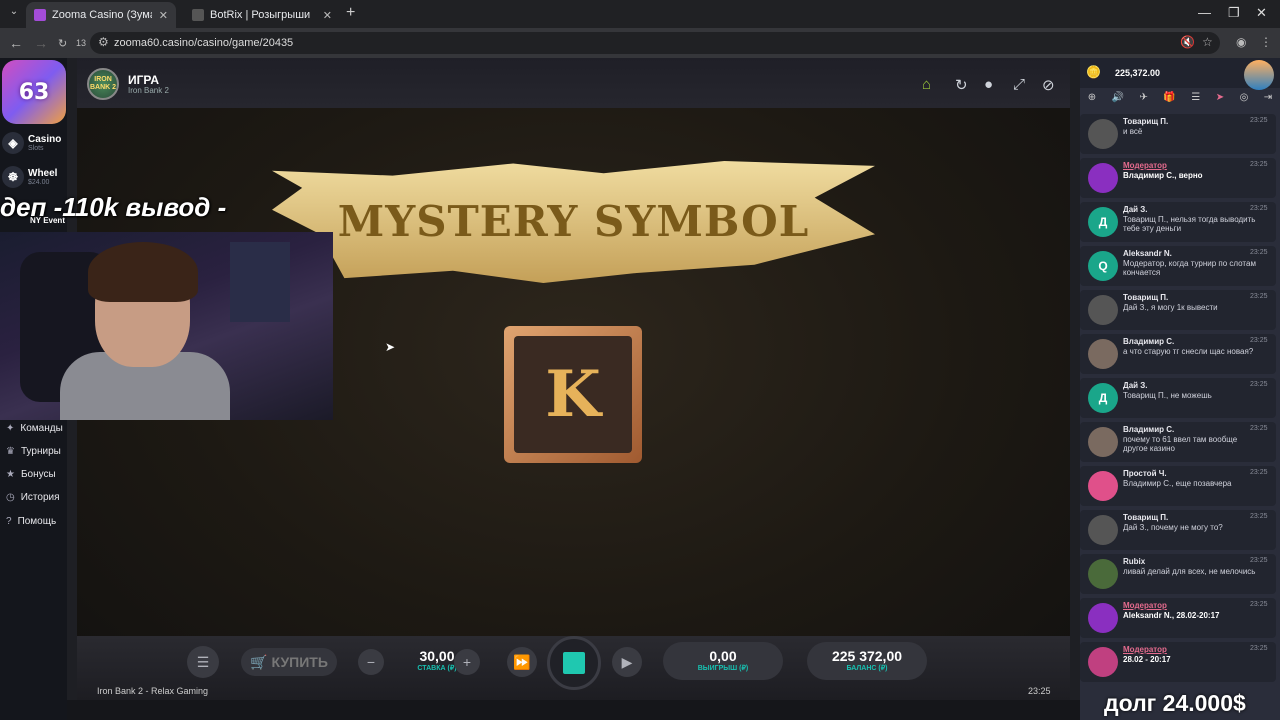 This screenshot has width=1280, height=720. Describe the element at coordinates (573, 710) in the screenshot. I see `page-bottom-bar` at that location.